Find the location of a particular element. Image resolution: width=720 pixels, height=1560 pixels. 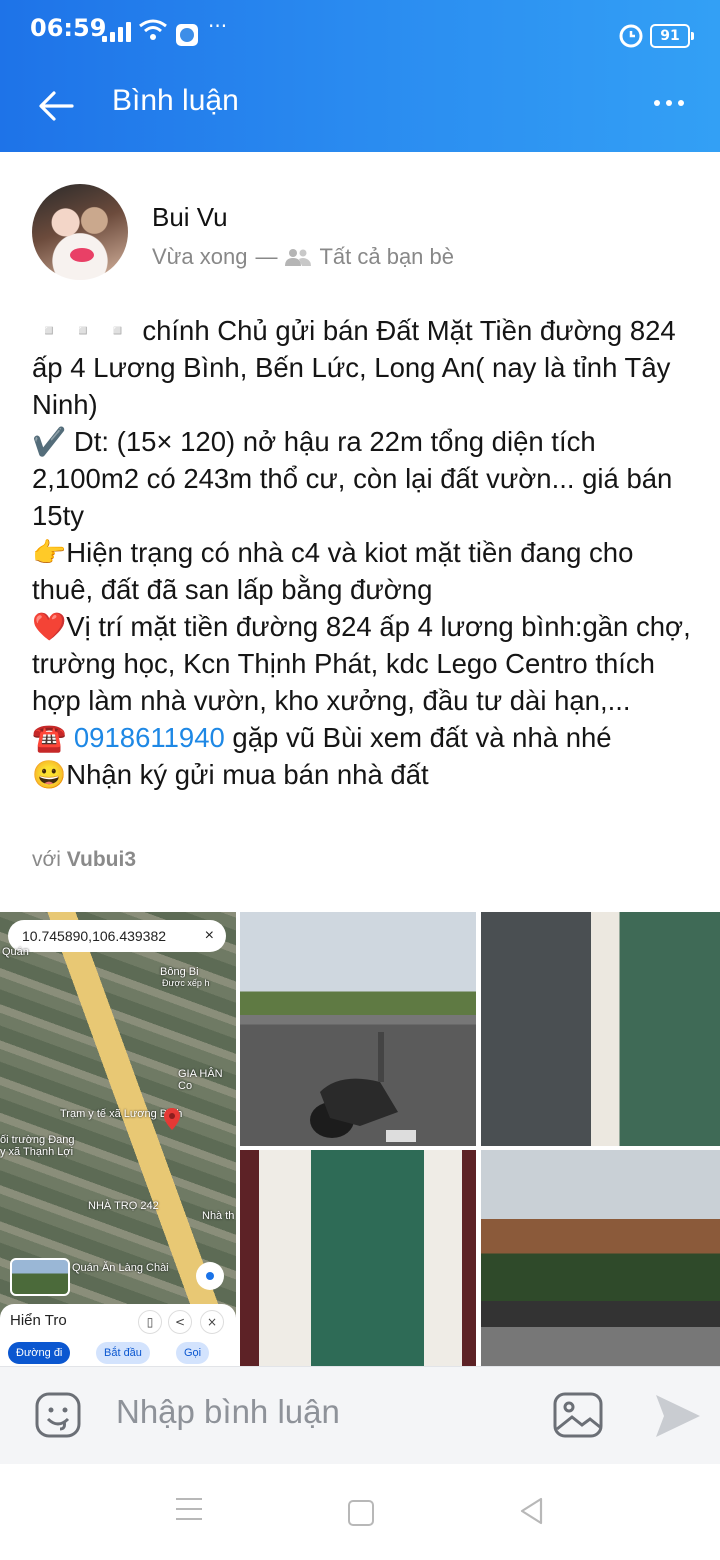

alarm-icon is located at coordinates (631, 36).